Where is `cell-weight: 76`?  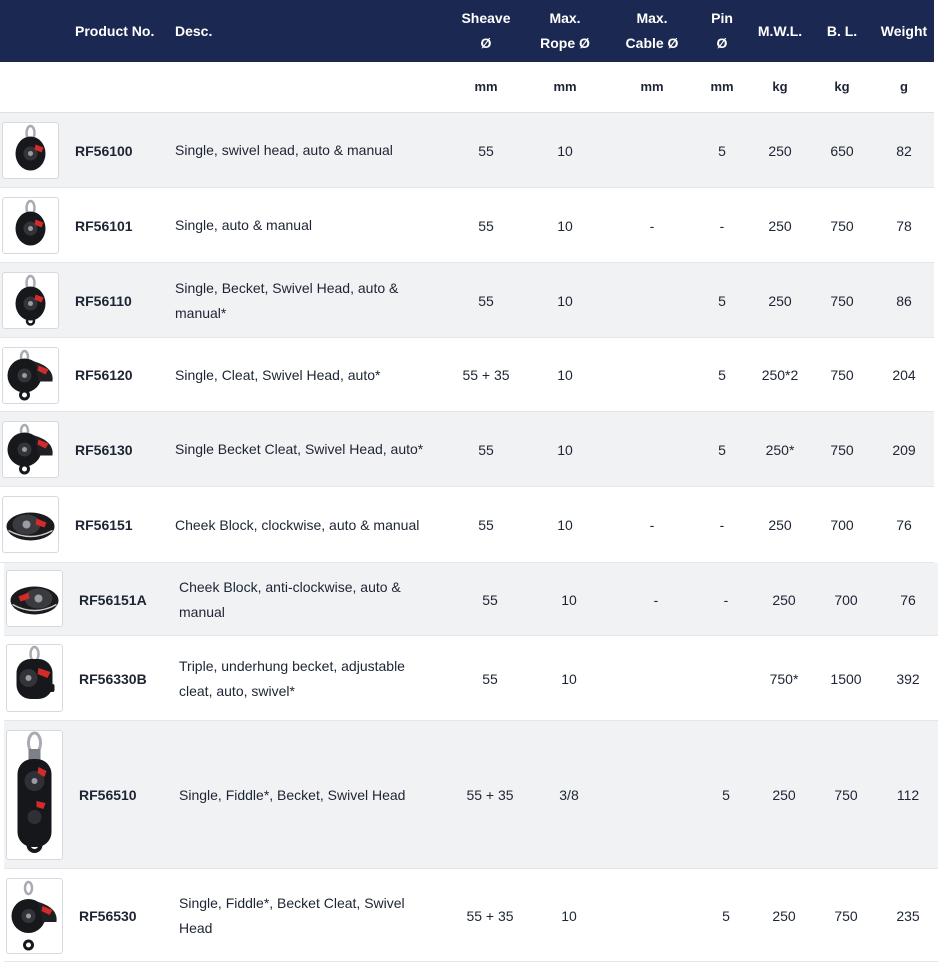 cell-weight: 76 is located at coordinates (908, 599).